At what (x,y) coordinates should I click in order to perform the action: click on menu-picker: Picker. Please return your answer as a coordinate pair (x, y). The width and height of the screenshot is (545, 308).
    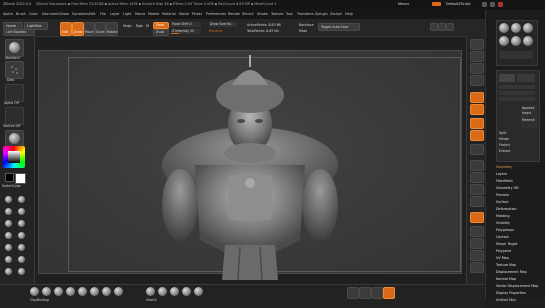
    Looking at the image, I should click on (197, 14).